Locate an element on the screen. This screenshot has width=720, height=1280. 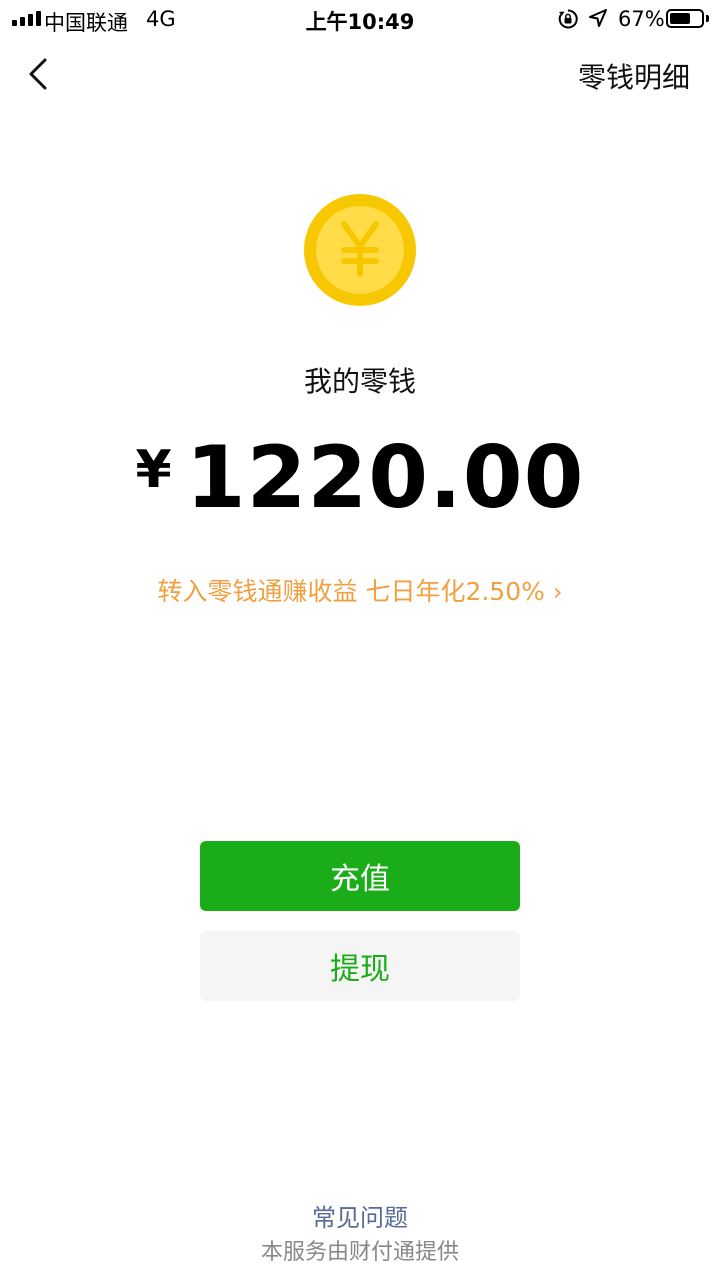
battery-cap is located at coordinates (707, 18).